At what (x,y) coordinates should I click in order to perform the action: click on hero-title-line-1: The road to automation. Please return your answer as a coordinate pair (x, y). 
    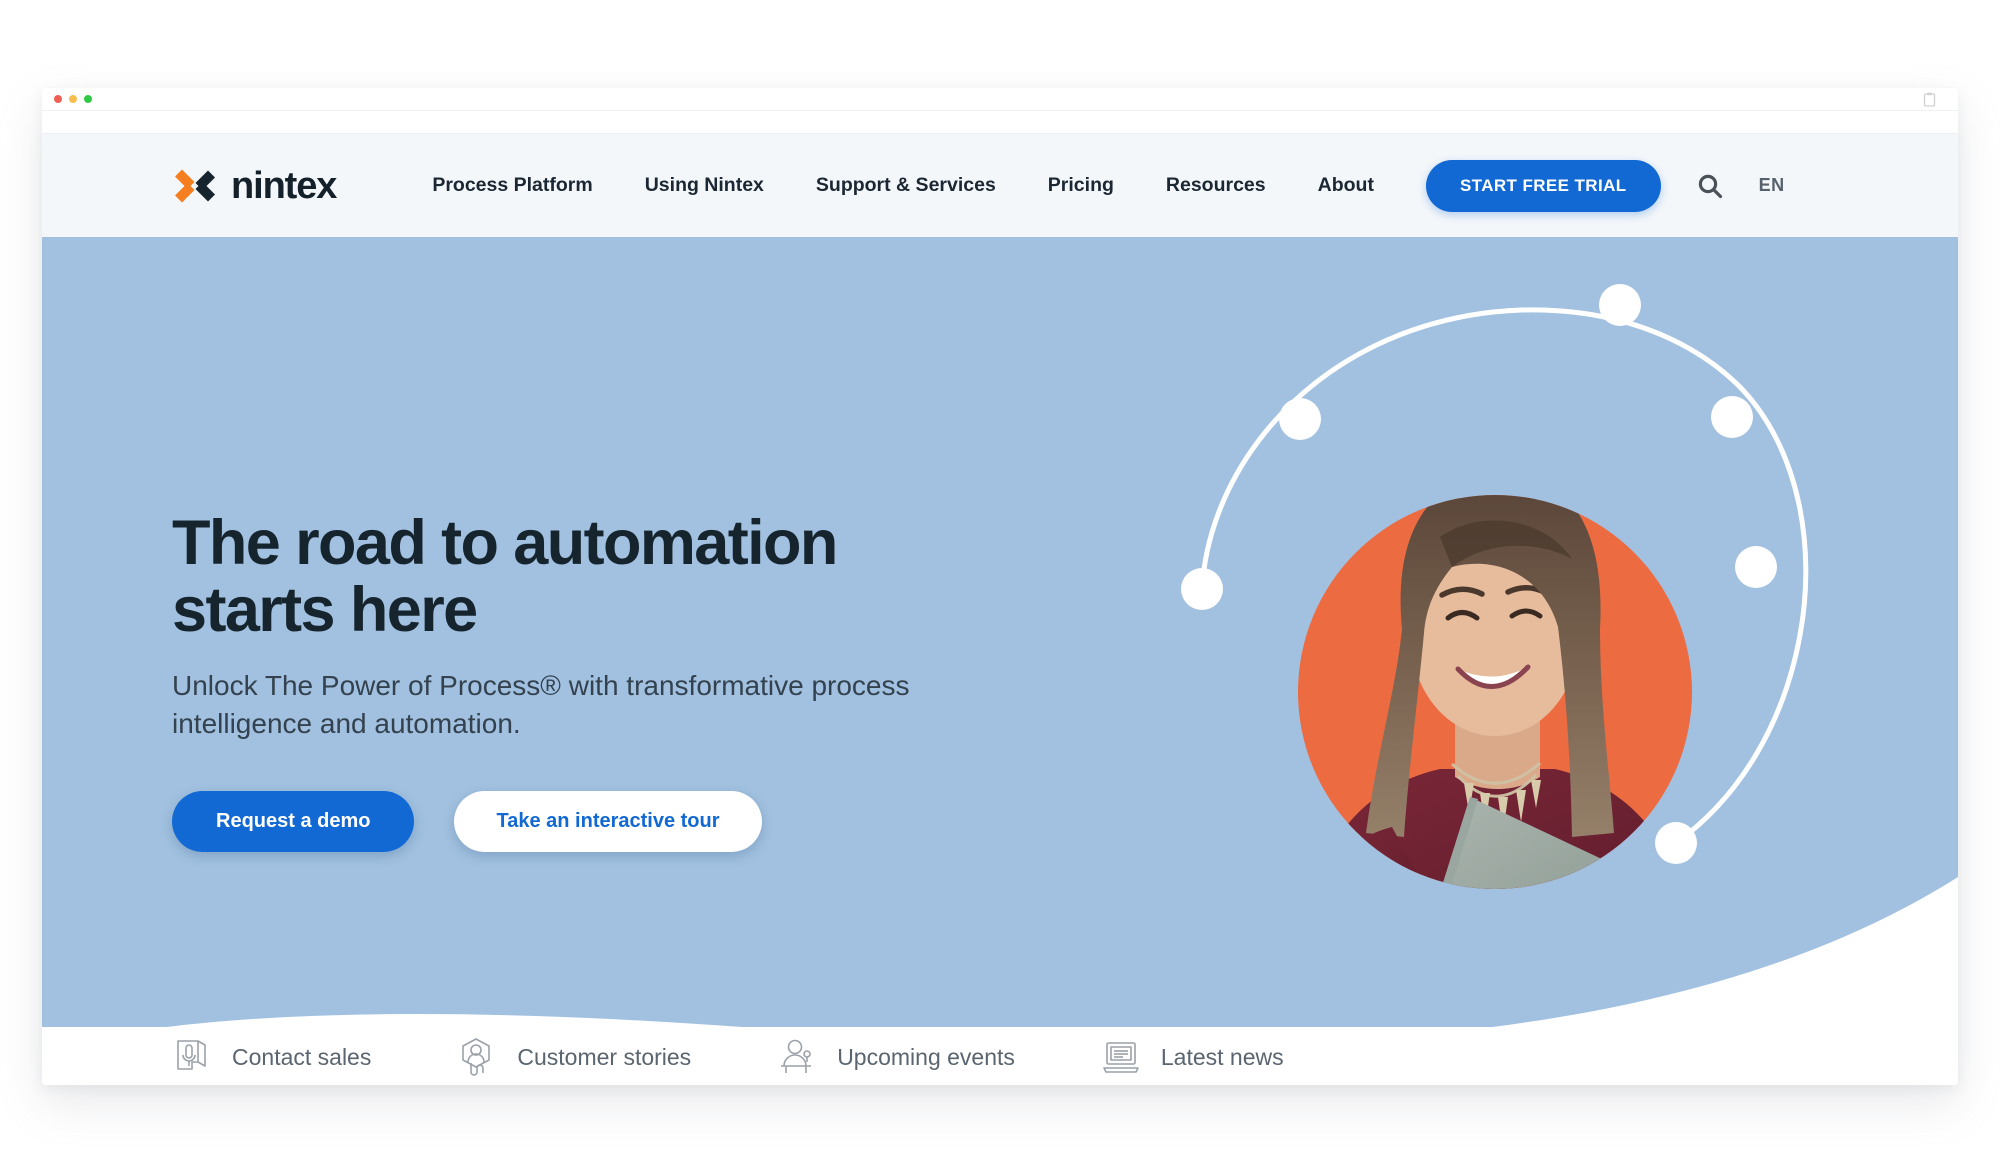
    Looking at the image, I should click on (505, 543).